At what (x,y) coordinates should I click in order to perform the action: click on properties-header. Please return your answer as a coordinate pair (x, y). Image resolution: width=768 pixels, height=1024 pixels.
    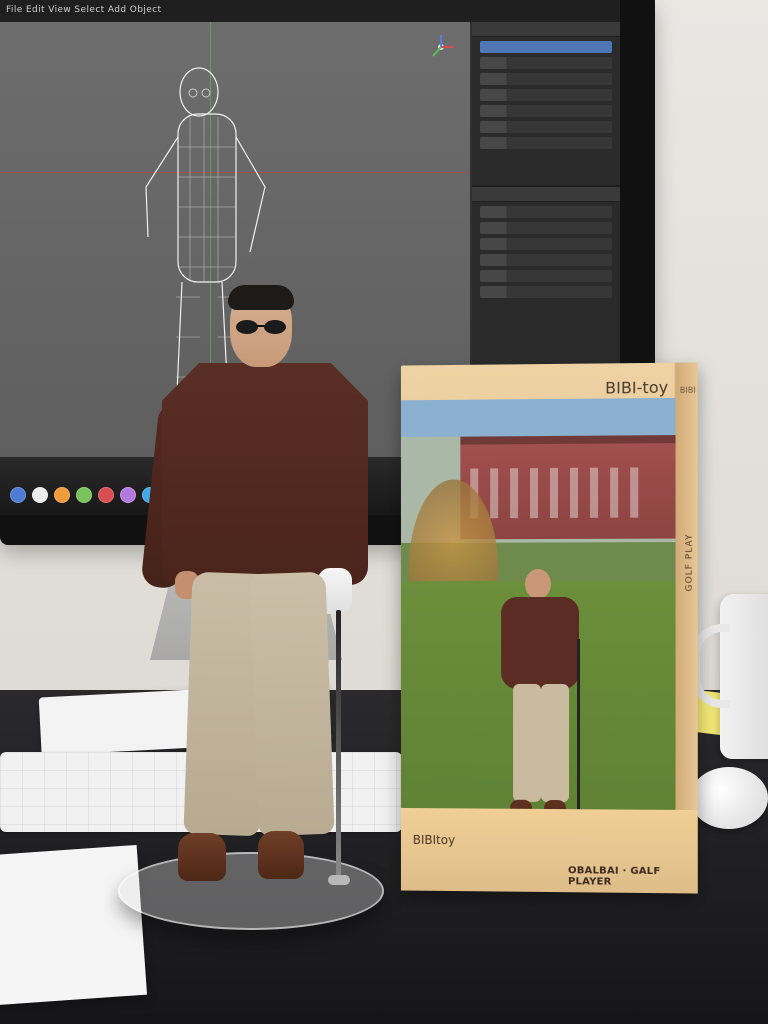
    Looking at the image, I should click on (546, 194).